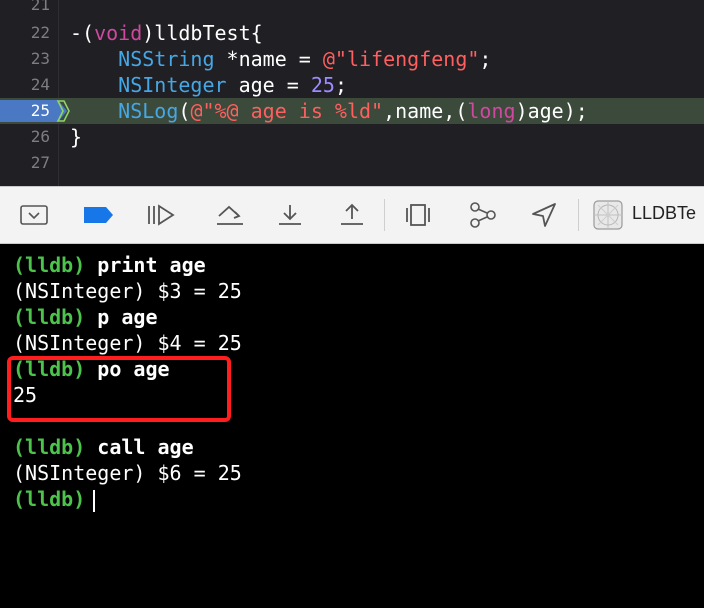 The image size is (704, 608). I want to click on target-button, so click(608, 215).